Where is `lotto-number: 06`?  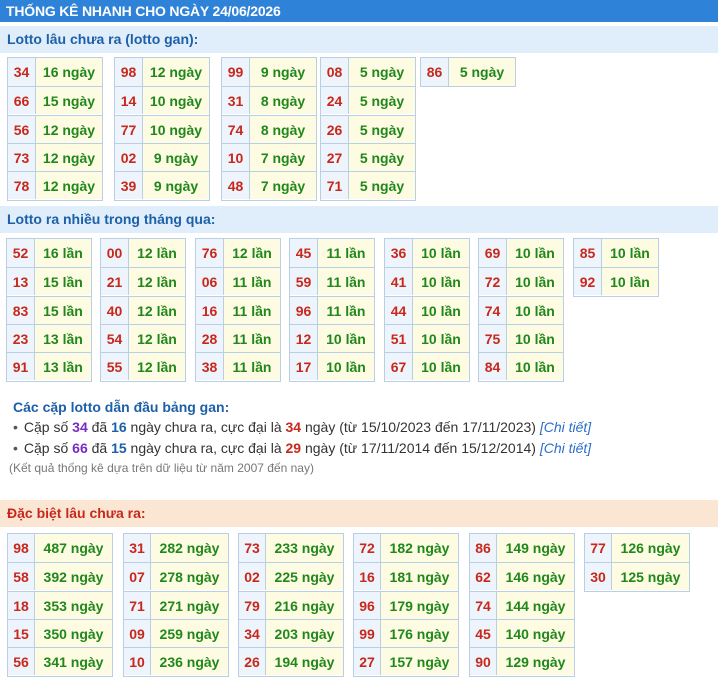 lotto-number: 06 is located at coordinates (210, 281).